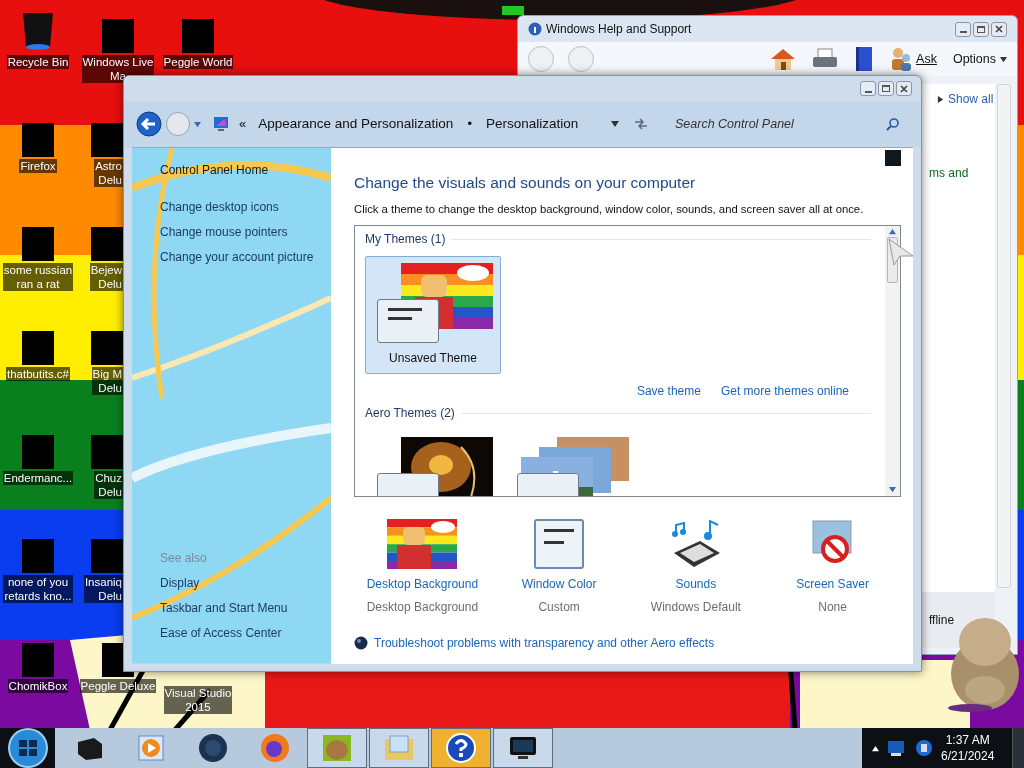 Image resolution: width=1024 pixels, height=768 pixels. I want to click on caret-icon, so click(1003, 59).